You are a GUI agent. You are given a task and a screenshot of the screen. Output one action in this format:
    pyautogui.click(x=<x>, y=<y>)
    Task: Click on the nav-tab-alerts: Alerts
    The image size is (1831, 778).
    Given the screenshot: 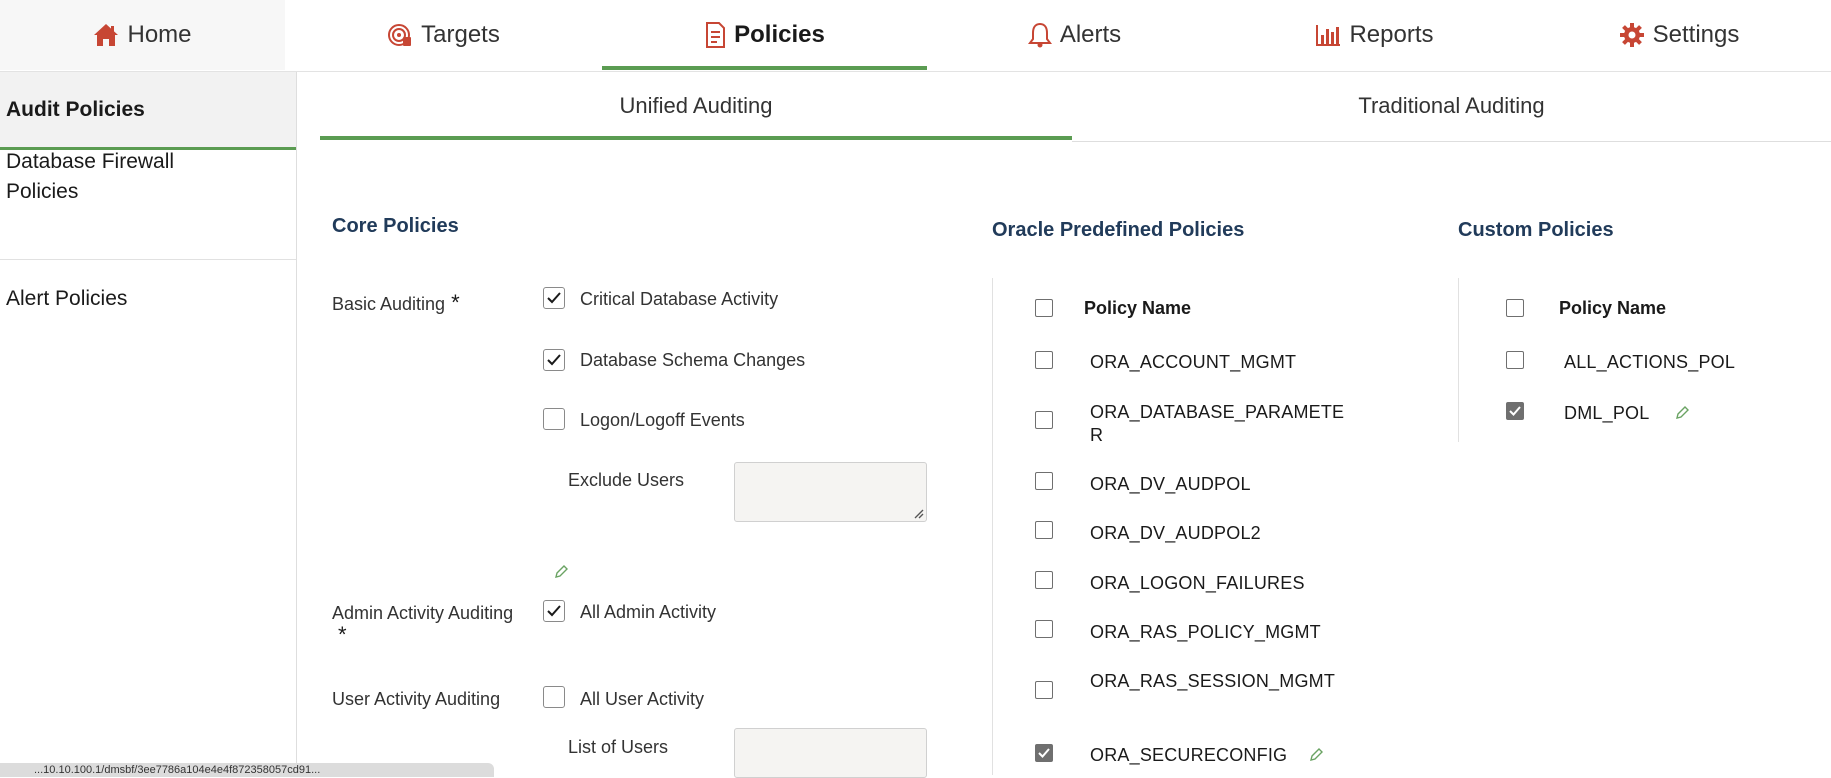 What is the action you would take?
    pyautogui.click(x=1074, y=35)
    